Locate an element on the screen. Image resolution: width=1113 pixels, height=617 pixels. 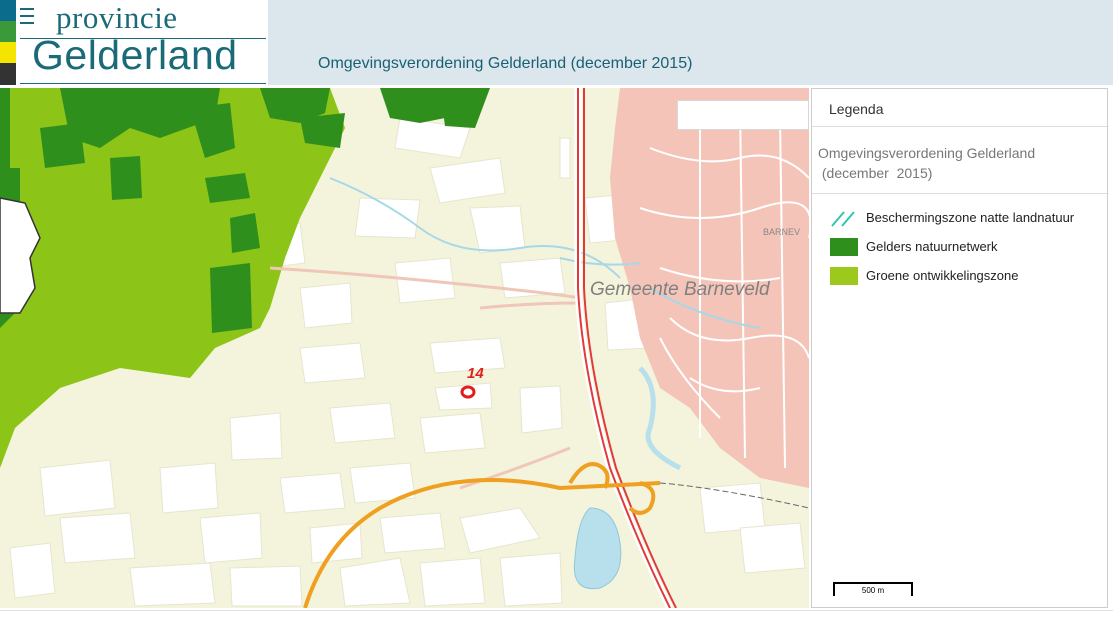
province-logo: provincie Gelderland is located at coordinates (134, 42).